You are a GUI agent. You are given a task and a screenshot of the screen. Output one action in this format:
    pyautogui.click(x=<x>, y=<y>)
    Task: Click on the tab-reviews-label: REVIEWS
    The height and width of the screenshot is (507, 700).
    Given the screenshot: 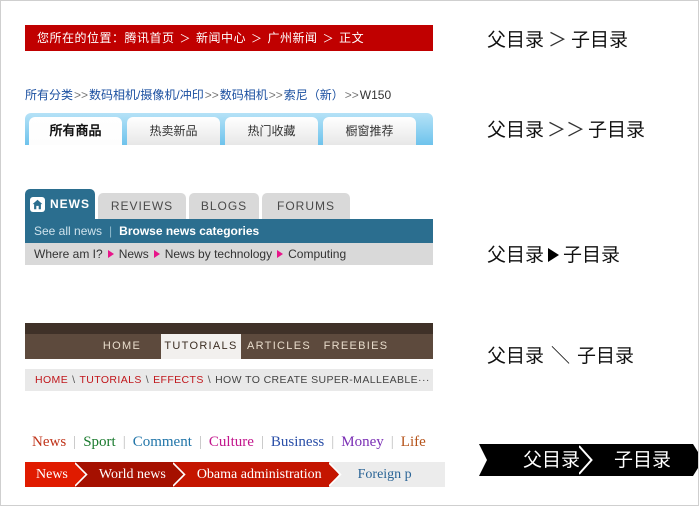 What is the action you would take?
    pyautogui.click(x=142, y=206)
    